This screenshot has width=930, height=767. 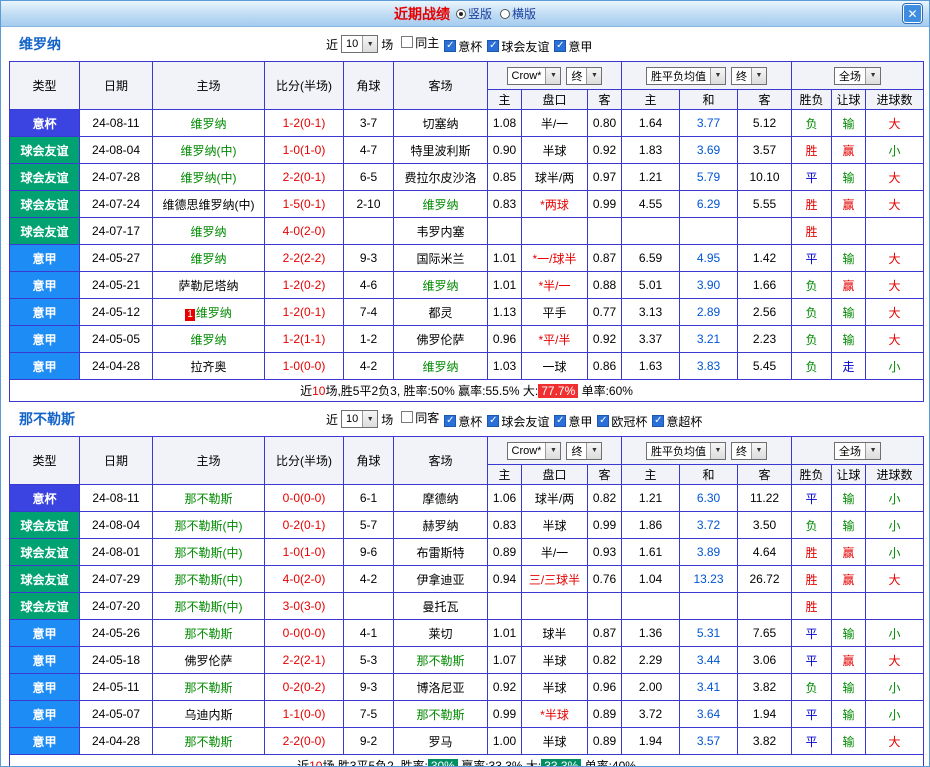 I want to click on layout-radio-option: 竖版, so click(x=473, y=13).